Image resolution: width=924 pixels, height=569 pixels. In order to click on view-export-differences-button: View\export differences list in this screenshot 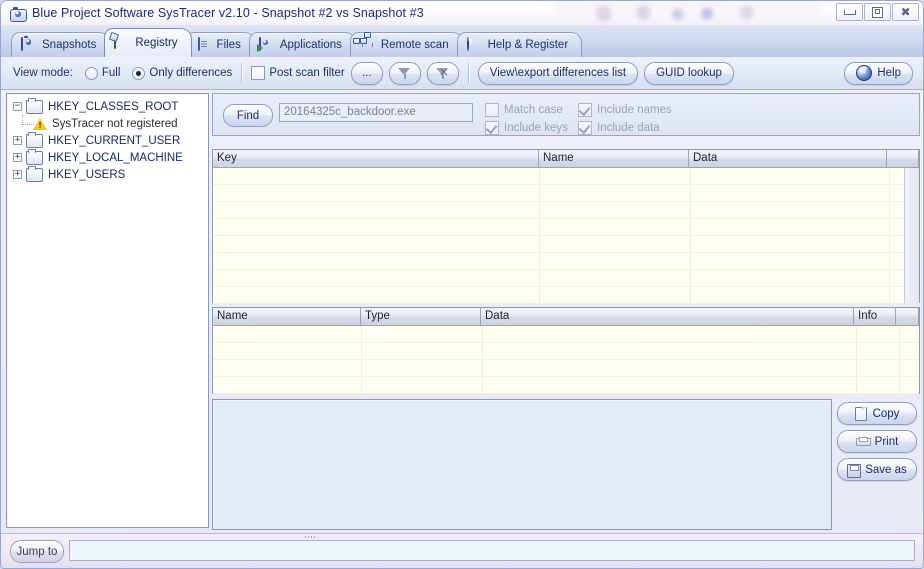, I will do `click(558, 73)`.